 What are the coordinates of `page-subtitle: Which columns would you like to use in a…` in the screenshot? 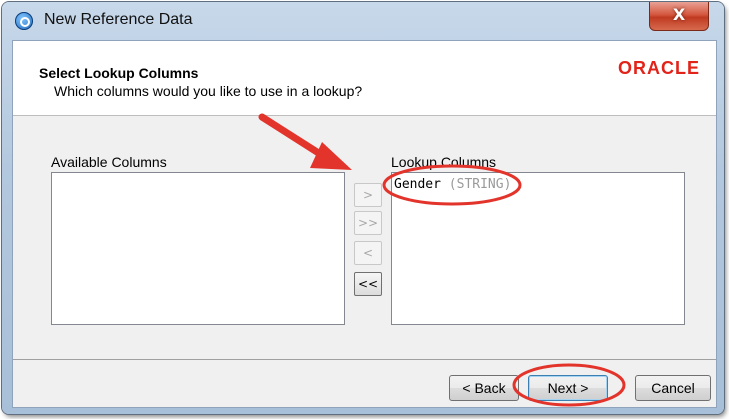 It's located at (208, 91).